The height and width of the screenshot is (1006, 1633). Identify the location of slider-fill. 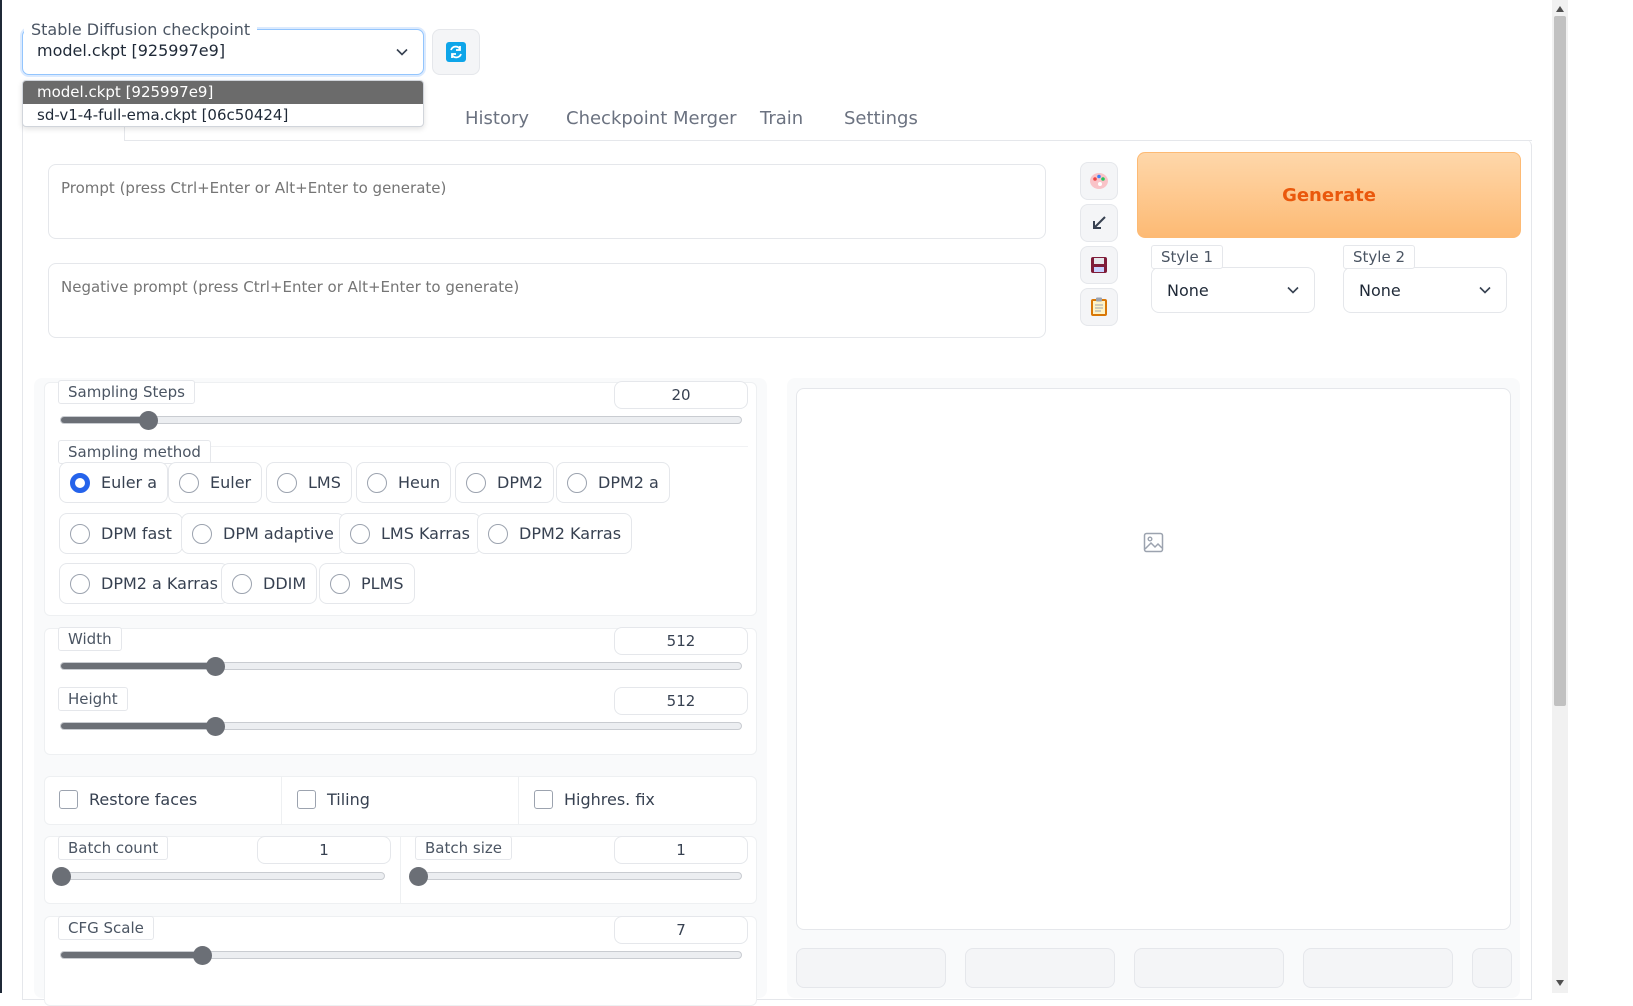
(104, 420).